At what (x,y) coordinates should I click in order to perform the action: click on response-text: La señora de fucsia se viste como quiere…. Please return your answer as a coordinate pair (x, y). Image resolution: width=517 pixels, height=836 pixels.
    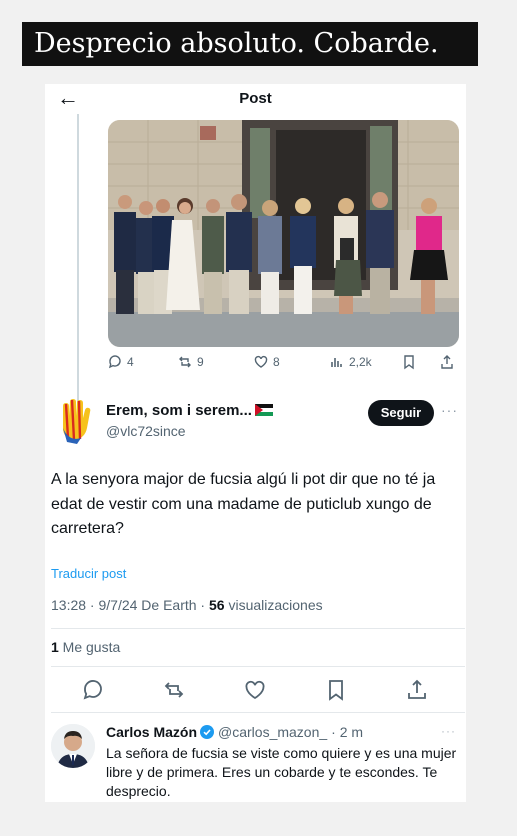
    Looking at the image, I should click on (281, 772).